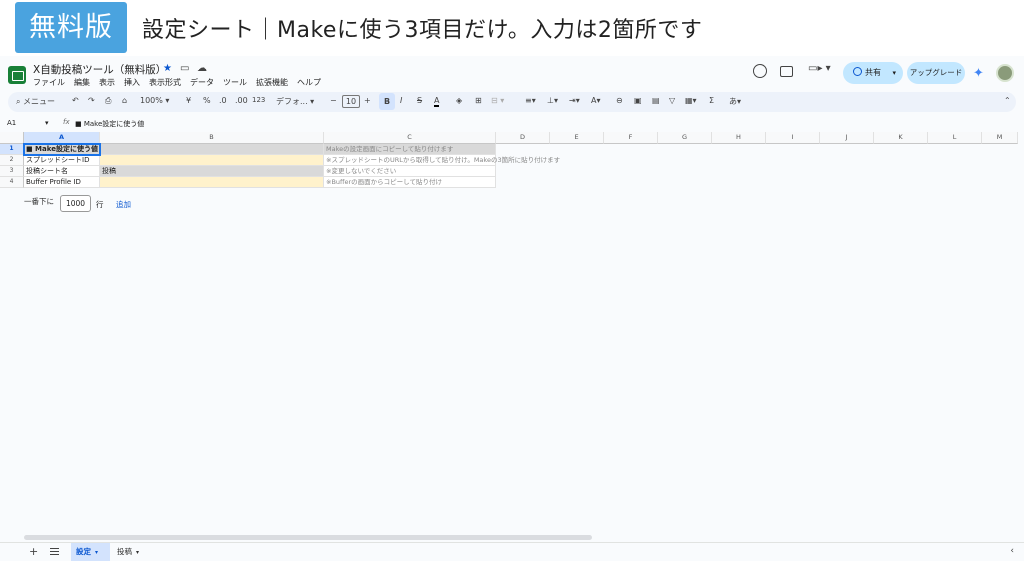 This screenshot has height=561, width=1024. Describe the element at coordinates (410, 182) in the screenshot. I see `cell-c4: ※Bufferの画面からコピーして貼り付け` at that location.